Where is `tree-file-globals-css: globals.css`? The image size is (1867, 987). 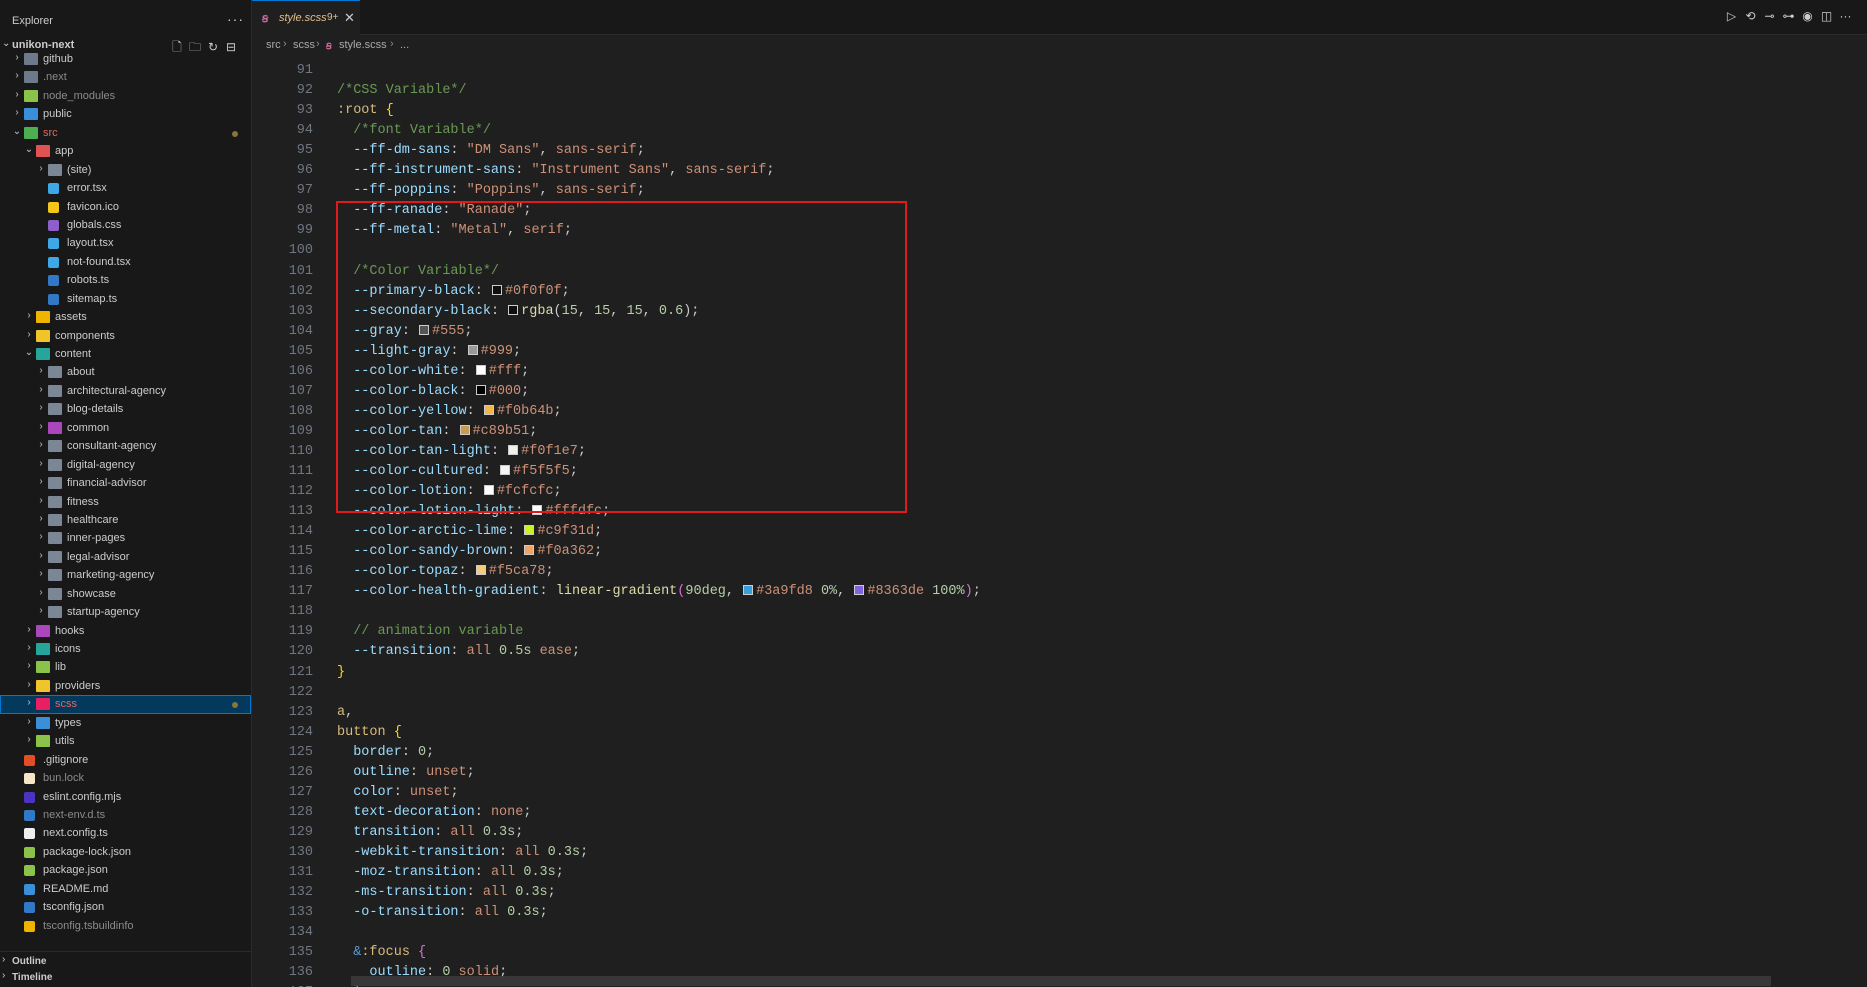
tree-file-globals-css: globals.css is located at coordinates (125, 225).